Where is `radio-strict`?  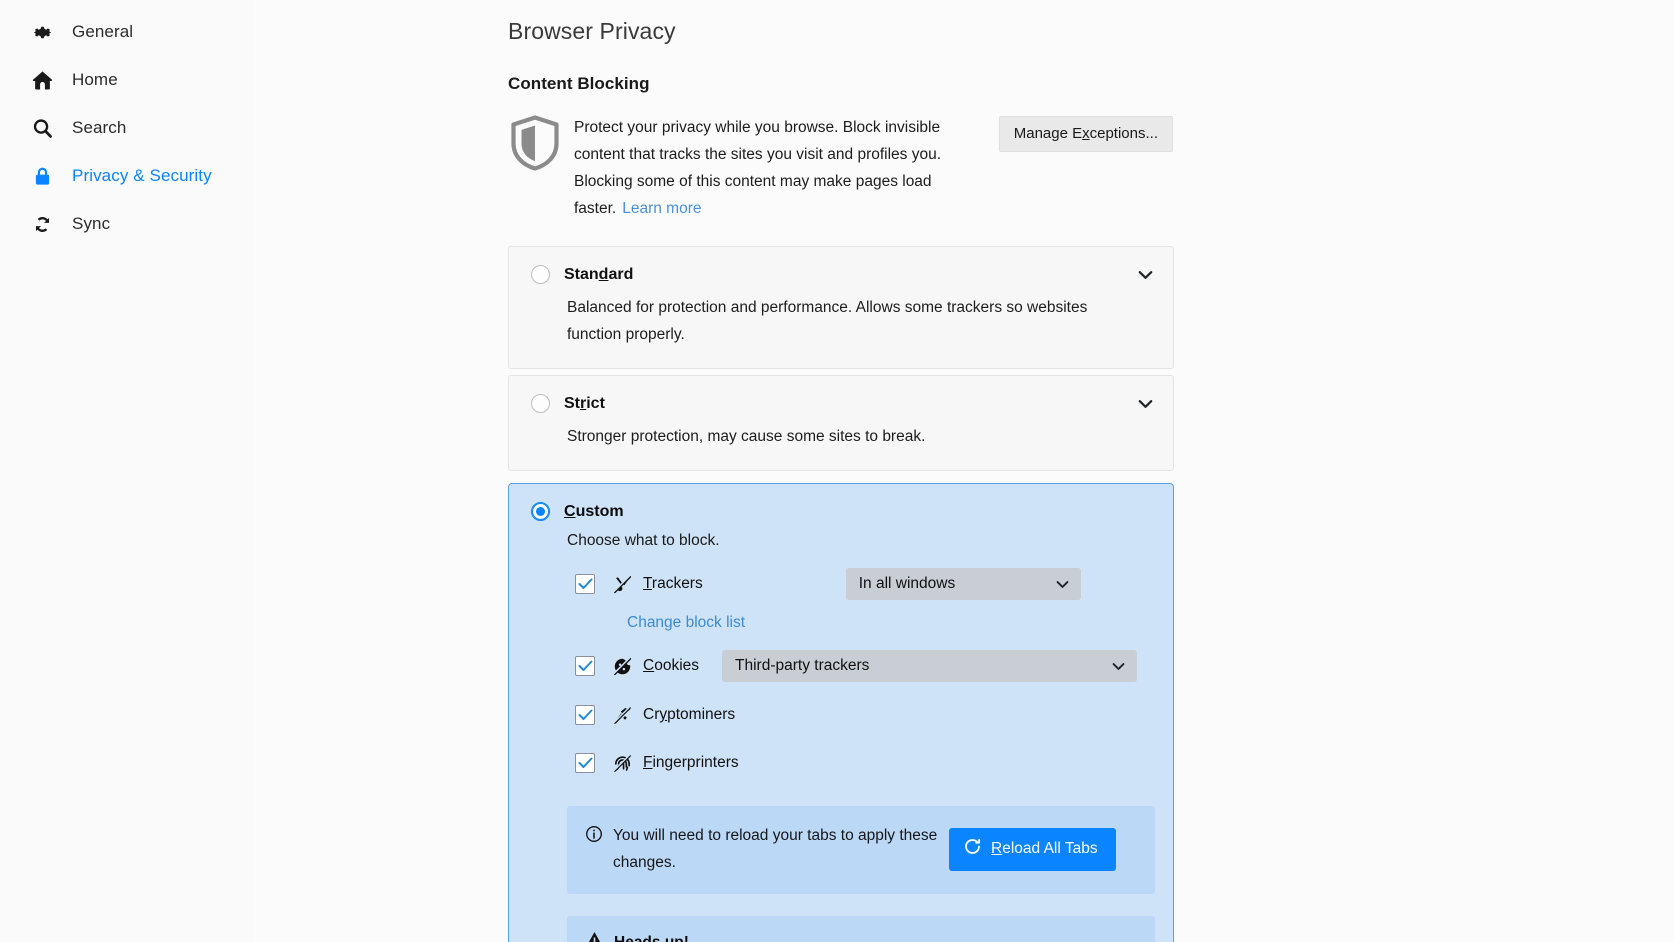 radio-strict is located at coordinates (540, 403).